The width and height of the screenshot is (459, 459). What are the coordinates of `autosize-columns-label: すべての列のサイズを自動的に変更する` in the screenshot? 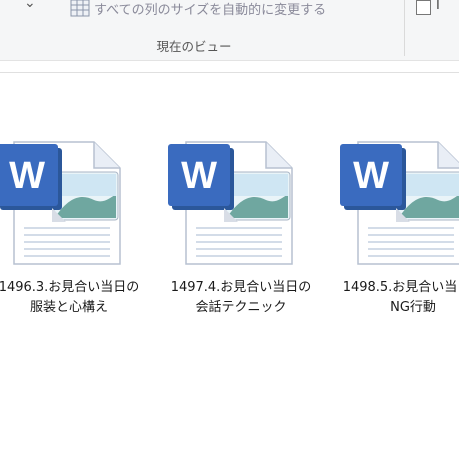 It's located at (210, 10).